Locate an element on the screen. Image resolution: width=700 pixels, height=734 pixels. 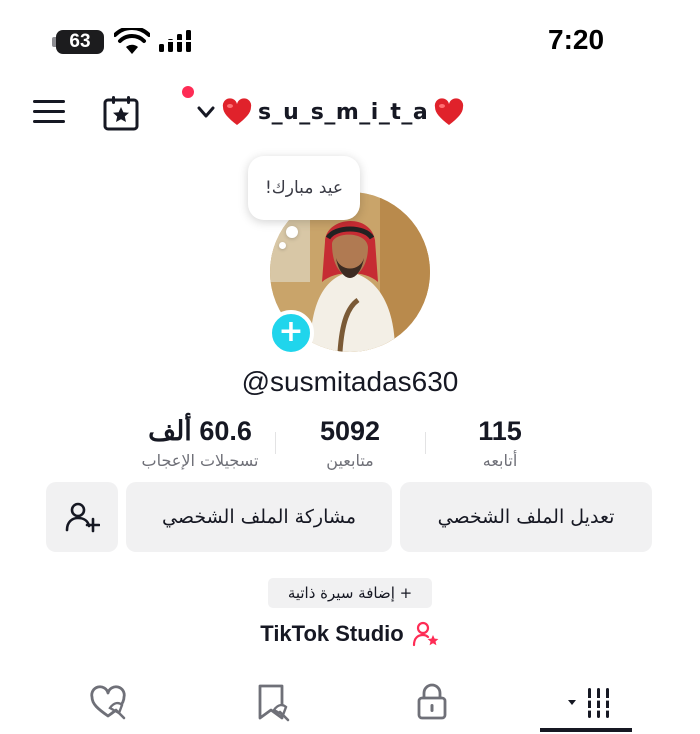
chevron-down-icon is located at coordinates (206, 112).